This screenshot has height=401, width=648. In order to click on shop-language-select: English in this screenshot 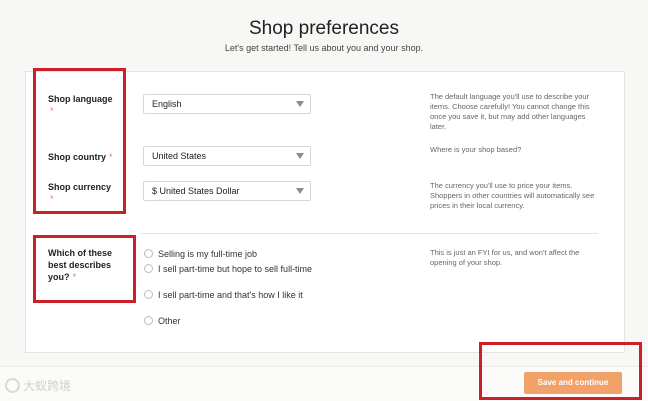, I will do `click(227, 104)`.